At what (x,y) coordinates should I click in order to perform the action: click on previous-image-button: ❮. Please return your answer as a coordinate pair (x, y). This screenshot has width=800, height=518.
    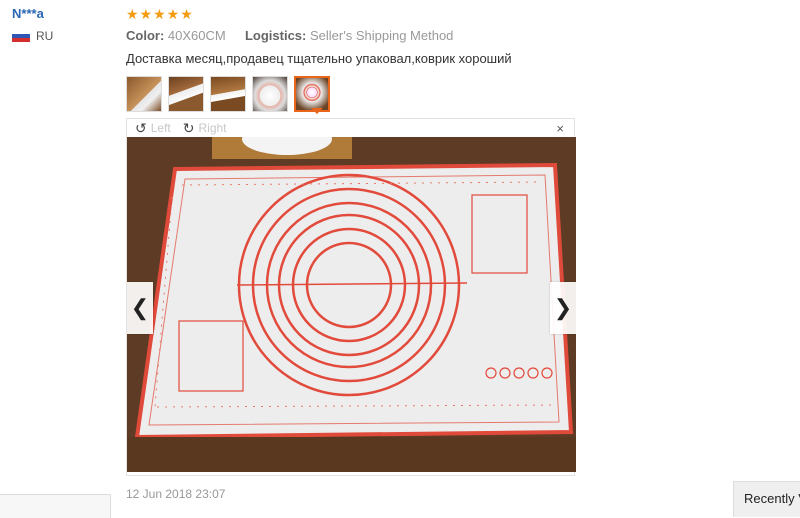
    Looking at the image, I should click on (140, 308).